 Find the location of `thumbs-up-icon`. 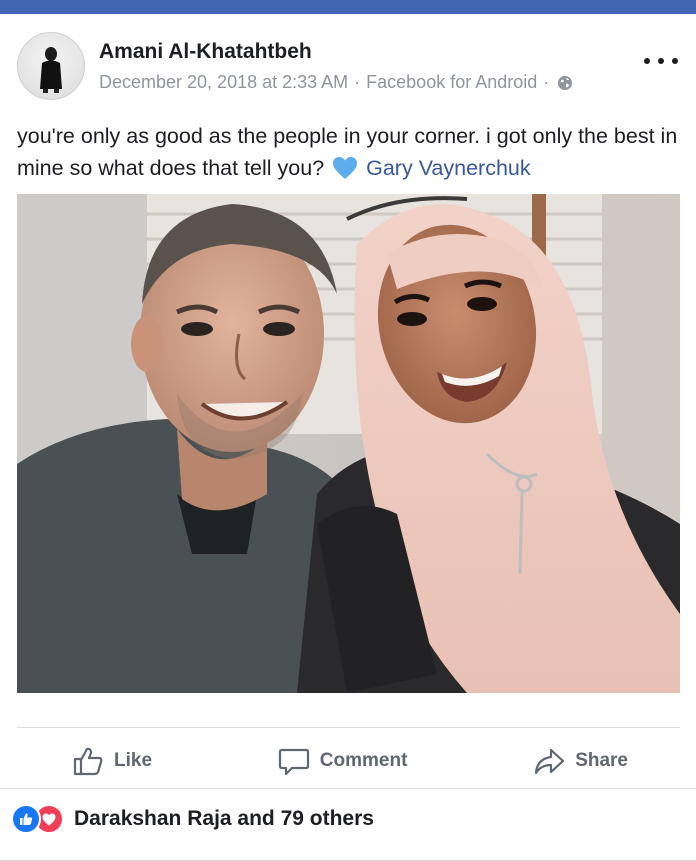

thumbs-up-icon is located at coordinates (88, 761).